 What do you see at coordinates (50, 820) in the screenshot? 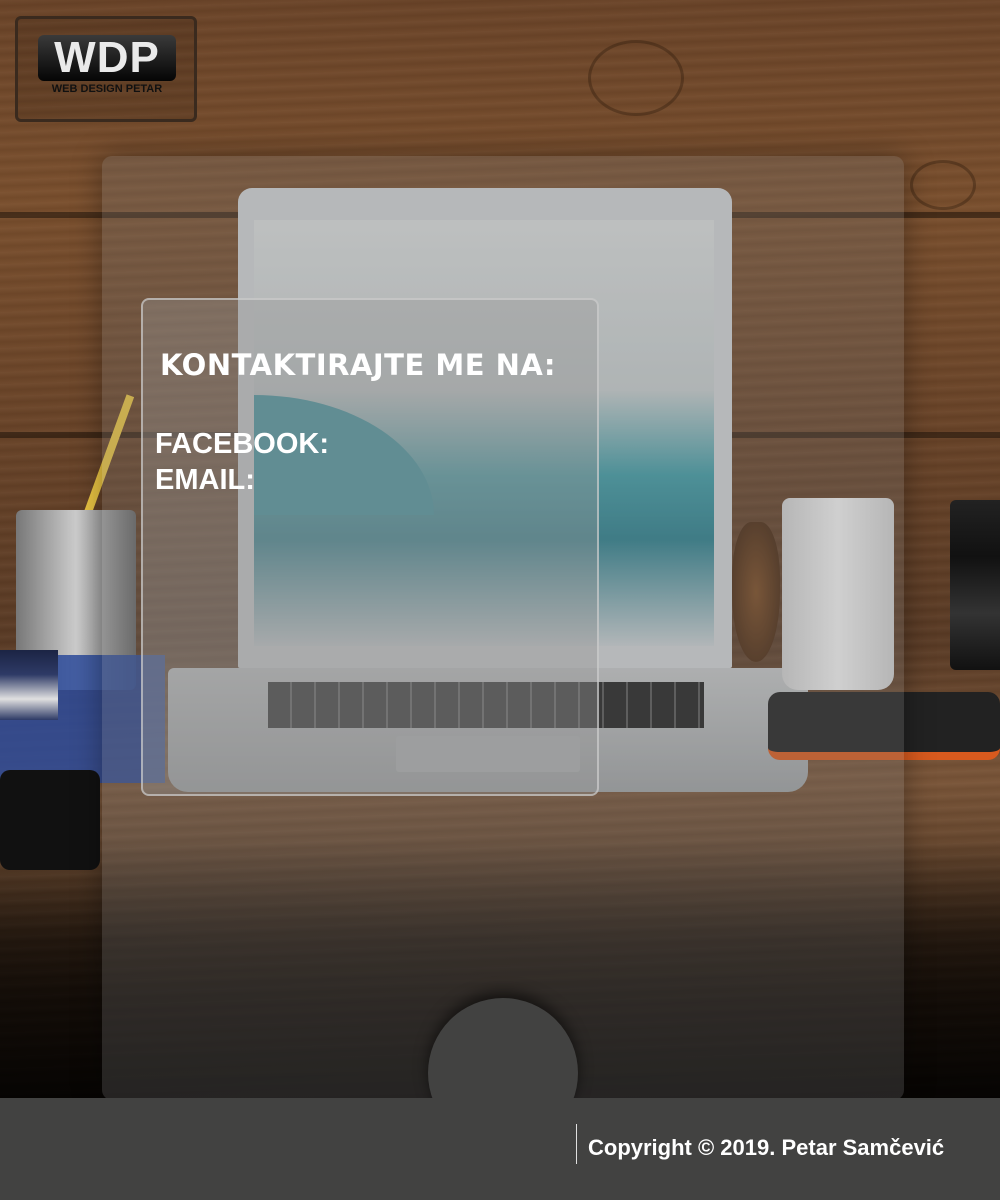
I see `phone` at bounding box center [50, 820].